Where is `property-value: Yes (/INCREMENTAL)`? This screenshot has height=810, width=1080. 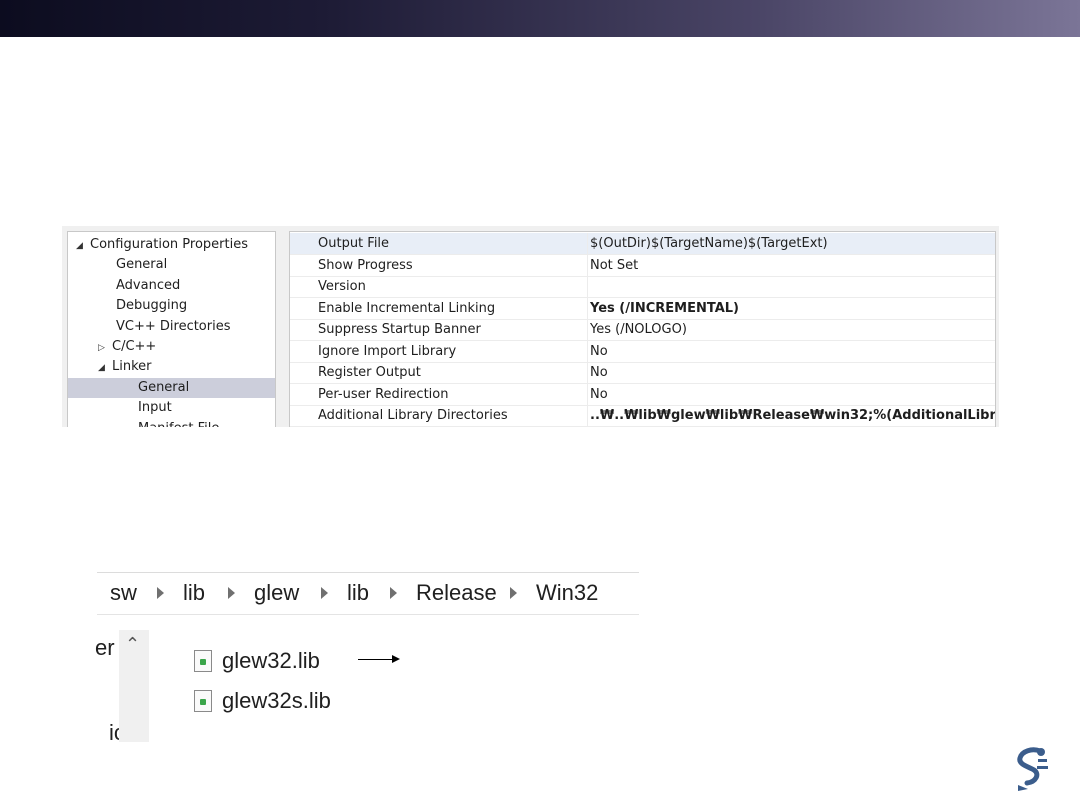 property-value: Yes (/INCREMENTAL) is located at coordinates (663, 308).